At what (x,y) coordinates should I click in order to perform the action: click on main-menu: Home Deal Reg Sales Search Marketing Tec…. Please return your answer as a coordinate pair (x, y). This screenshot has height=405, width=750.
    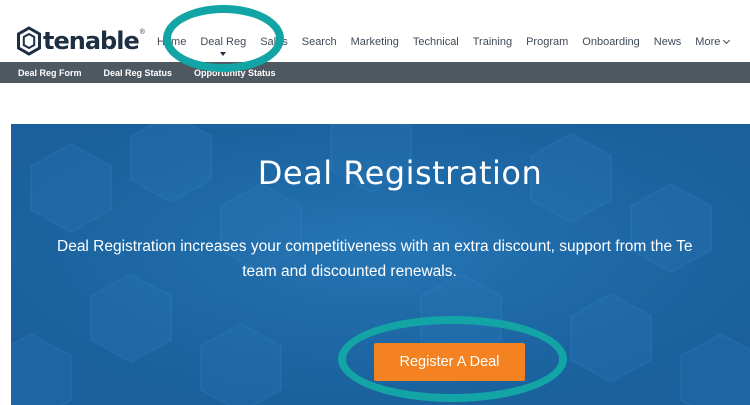
    Looking at the image, I should click on (450, 45).